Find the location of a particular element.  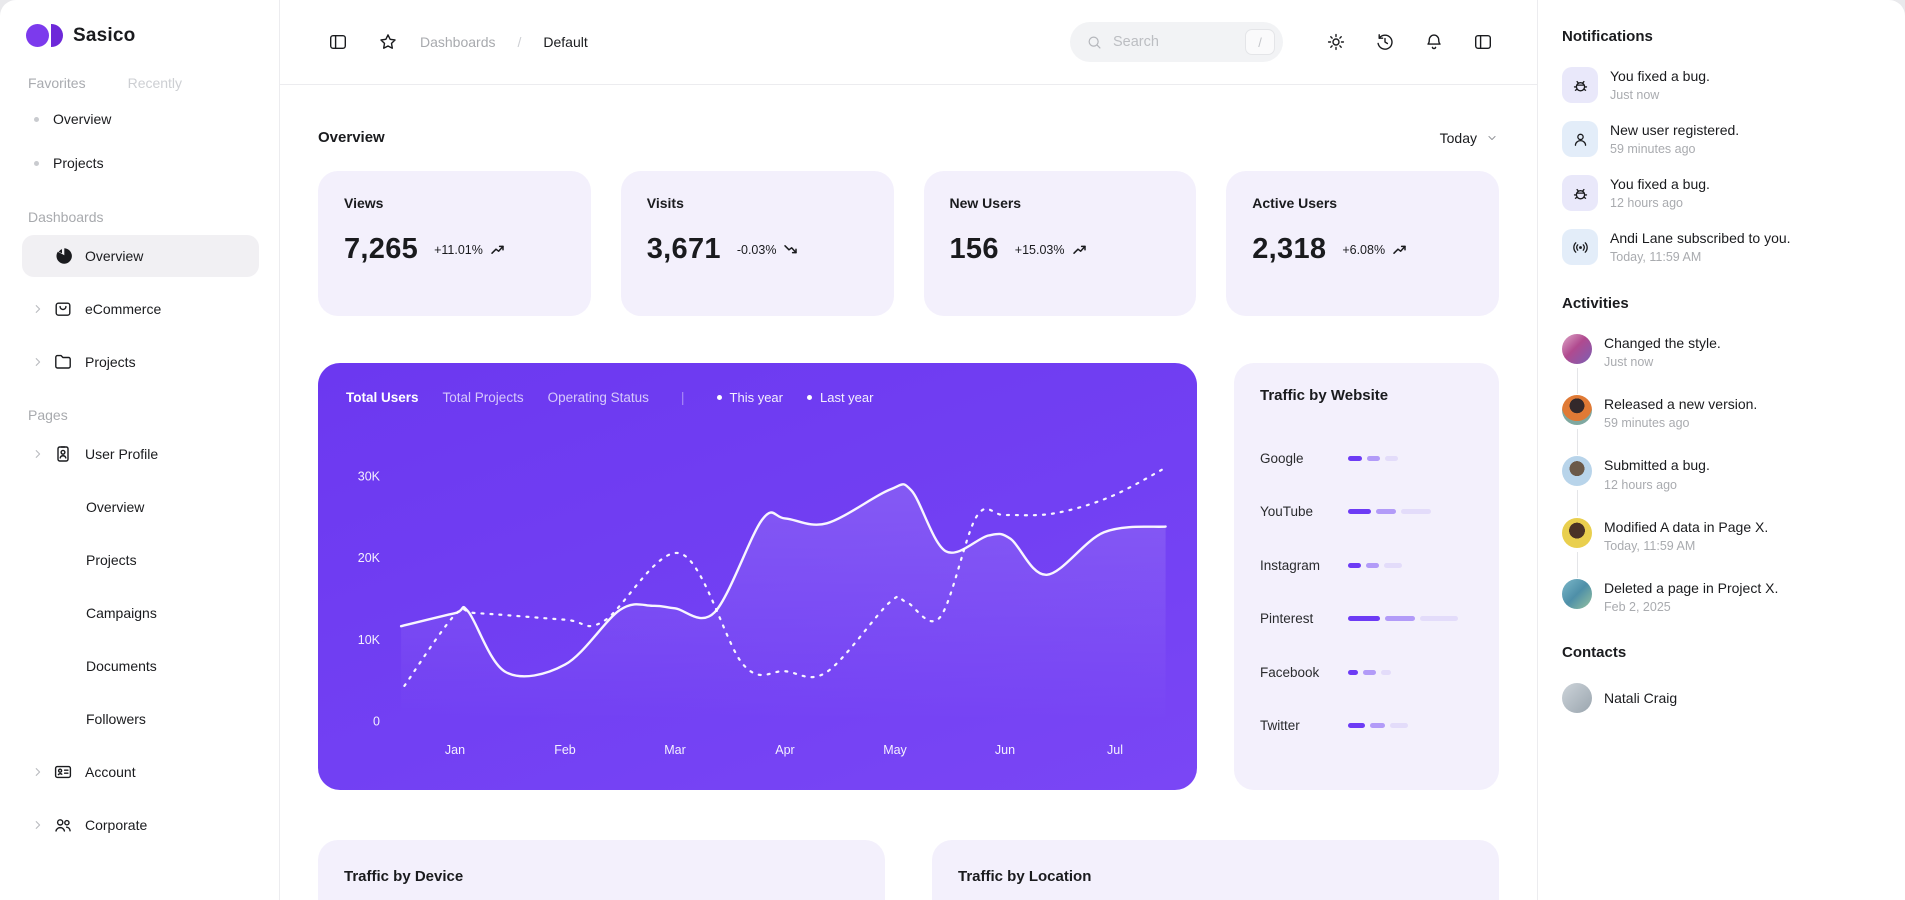

search-box: / is located at coordinates (1176, 42).